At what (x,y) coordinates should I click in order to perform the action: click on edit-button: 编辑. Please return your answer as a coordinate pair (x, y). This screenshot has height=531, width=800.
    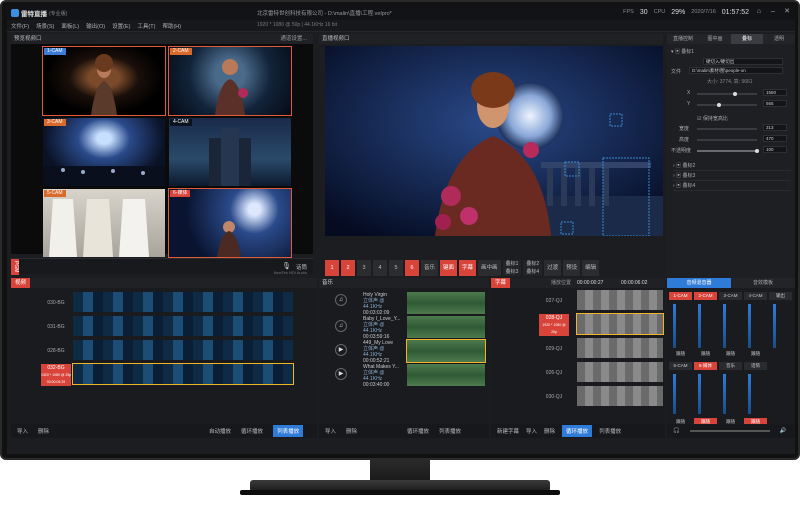
    Looking at the image, I should click on (591, 268).